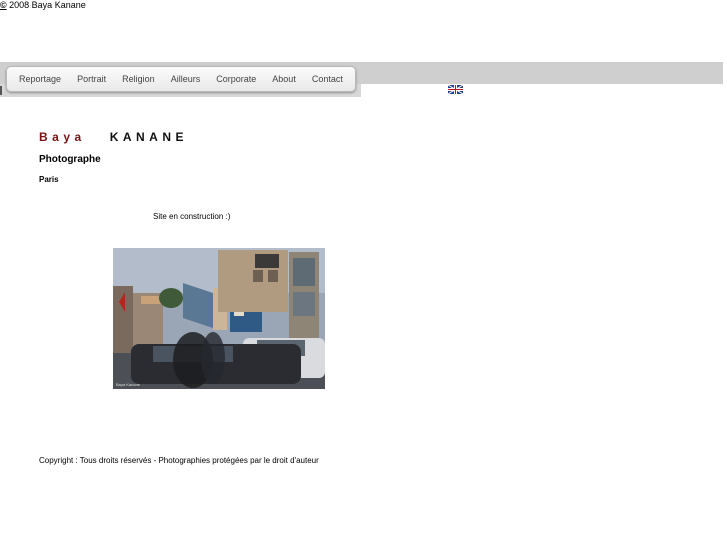  I want to click on photographer-name: Baya KANANE, so click(113, 137).